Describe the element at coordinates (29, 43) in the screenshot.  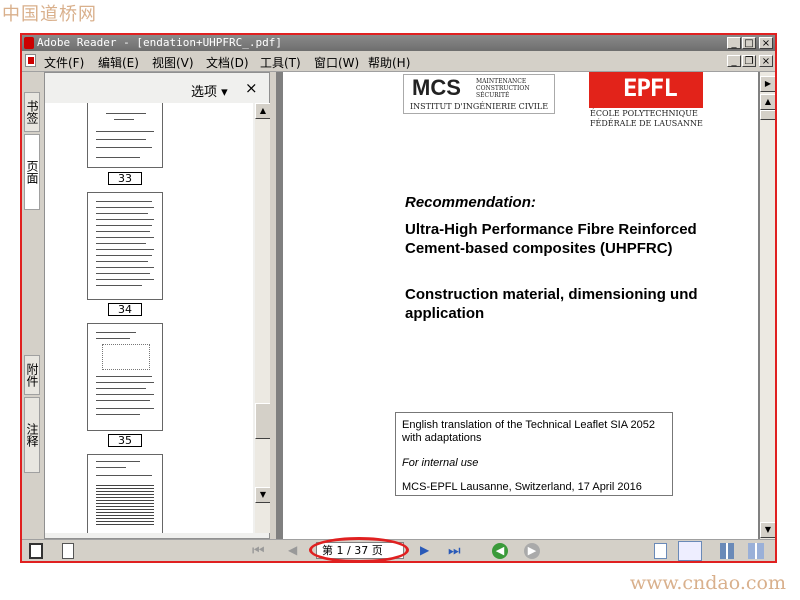
I see `adobe-reader-icon` at that location.